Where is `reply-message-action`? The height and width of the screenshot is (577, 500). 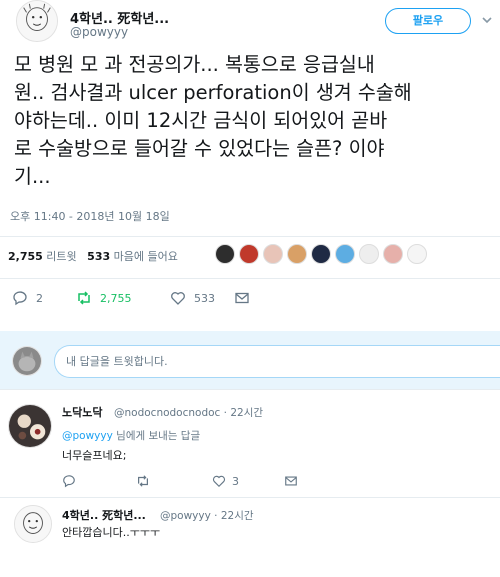
reply-message-action is located at coordinates (291, 481).